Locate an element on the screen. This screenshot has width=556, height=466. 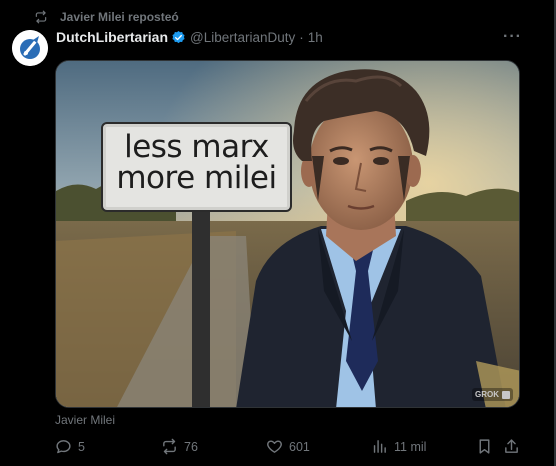
reply-button: 5 is located at coordinates (70, 446).